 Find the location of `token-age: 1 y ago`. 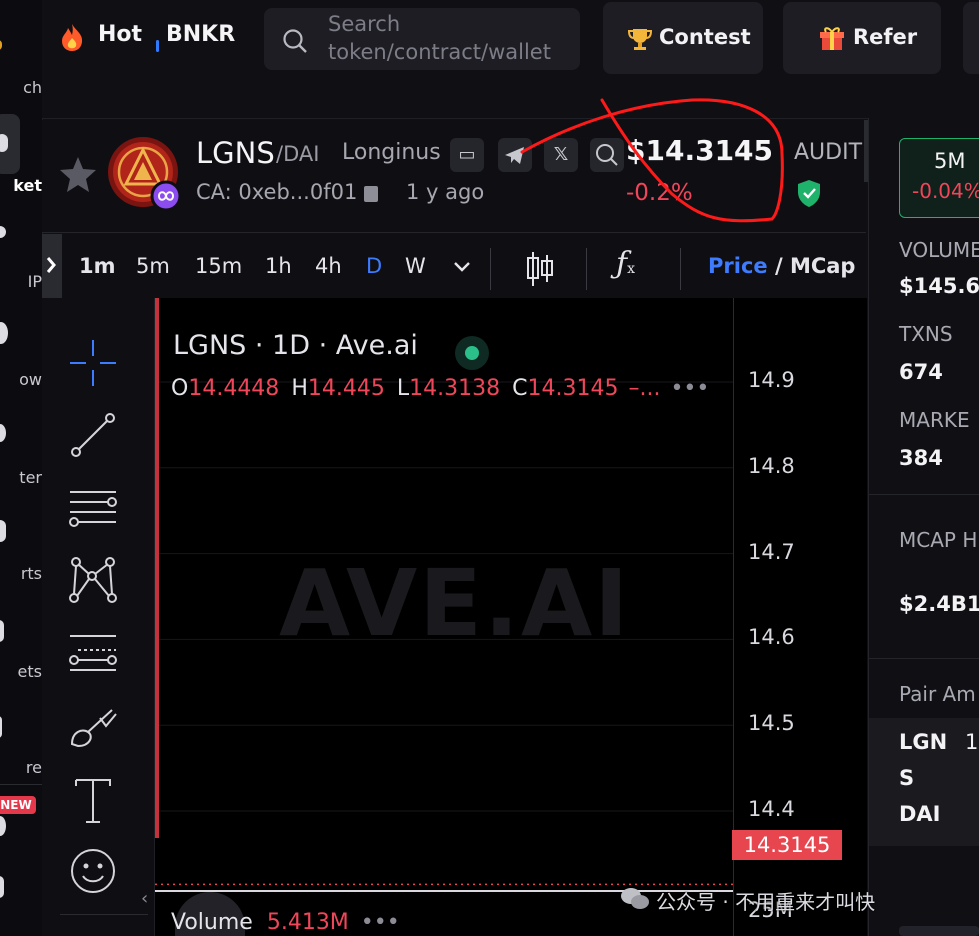

token-age: 1 y ago is located at coordinates (445, 192).